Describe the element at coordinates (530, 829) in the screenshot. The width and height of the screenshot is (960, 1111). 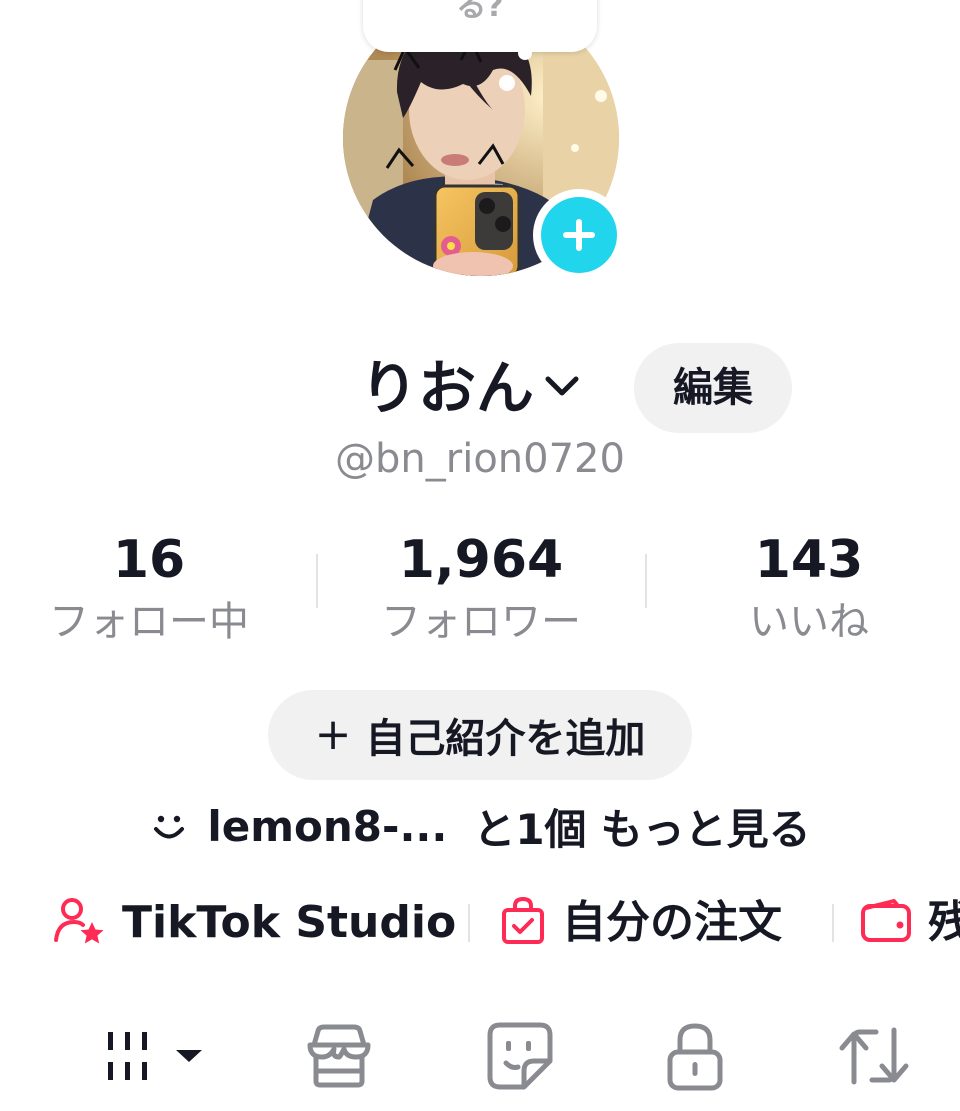
I see `link-count: と1個` at that location.